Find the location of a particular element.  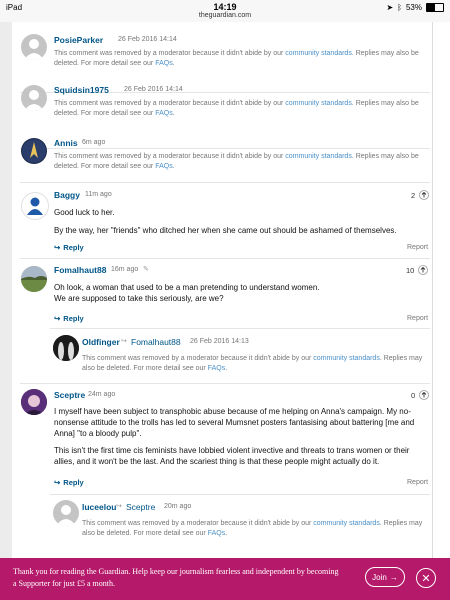

comment-time: 24m ago is located at coordinates (101, 394).